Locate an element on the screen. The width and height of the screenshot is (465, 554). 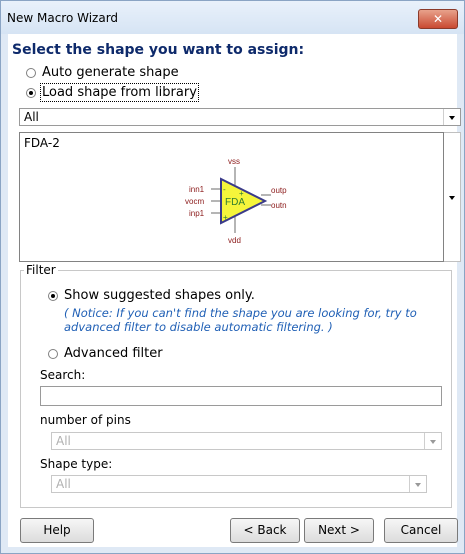
auto-generate-option: Auto generate shape is located at coordinates (102, 72).